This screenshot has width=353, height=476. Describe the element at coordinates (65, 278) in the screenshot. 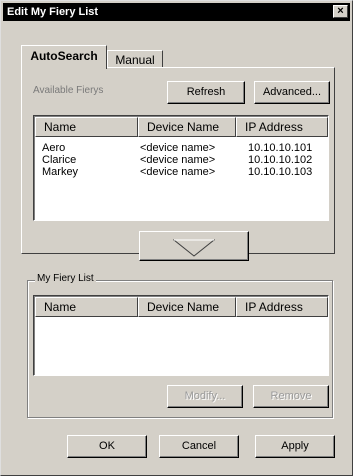

I see `my-fiery-list-label: My Fiery List` at that location.